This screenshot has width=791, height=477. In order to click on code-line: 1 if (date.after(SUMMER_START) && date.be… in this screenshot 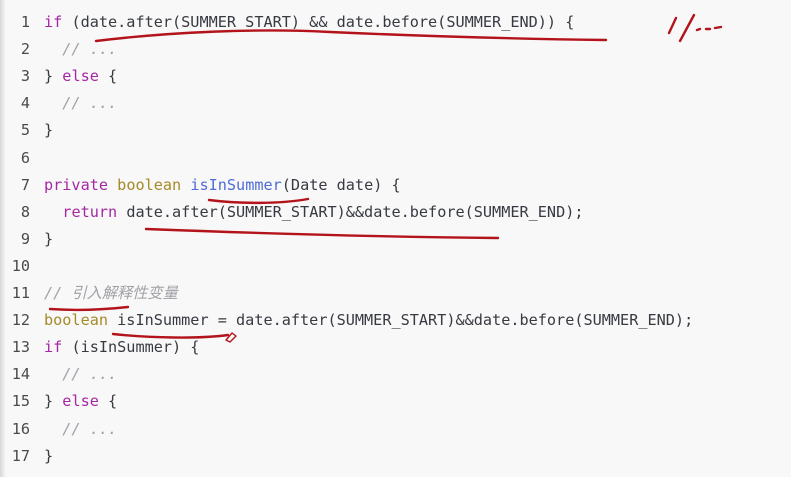, I will do `click(395, 22)`.